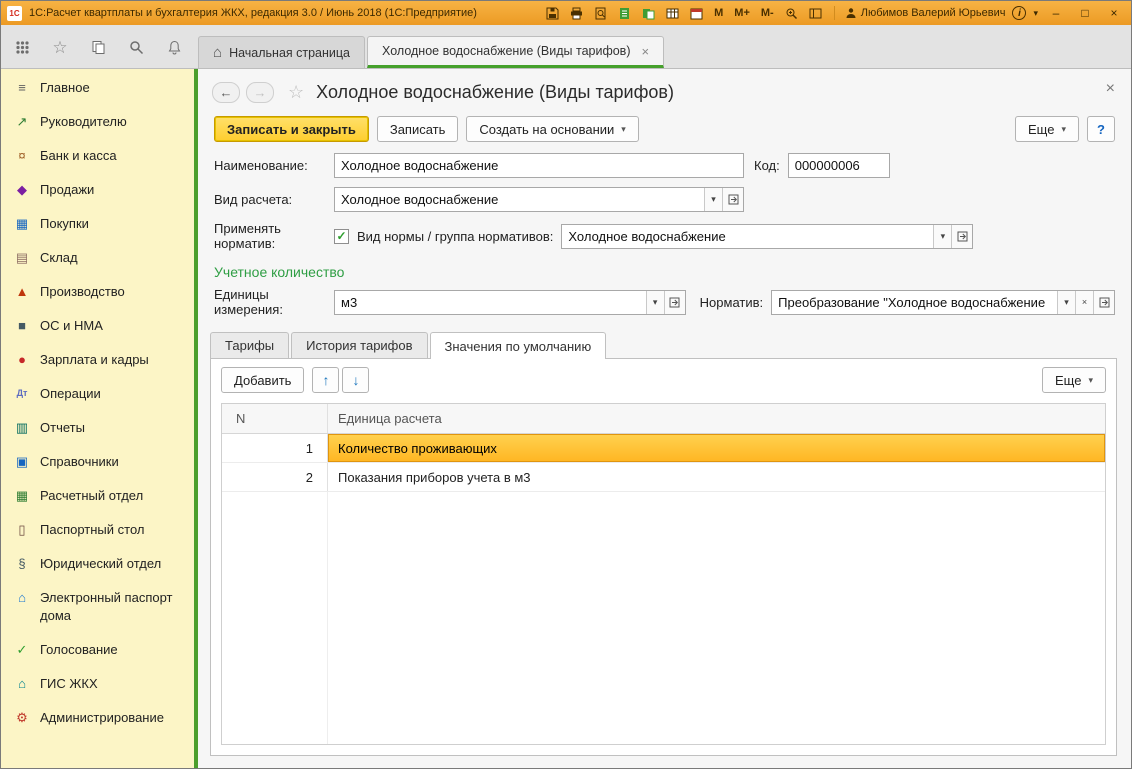 The image size is (1132, 769). What do you see at coordinates (97, 394) in the screenshot?
I see `sidebar-item-operations: Дт Операции` at bounding box center [97, 394].